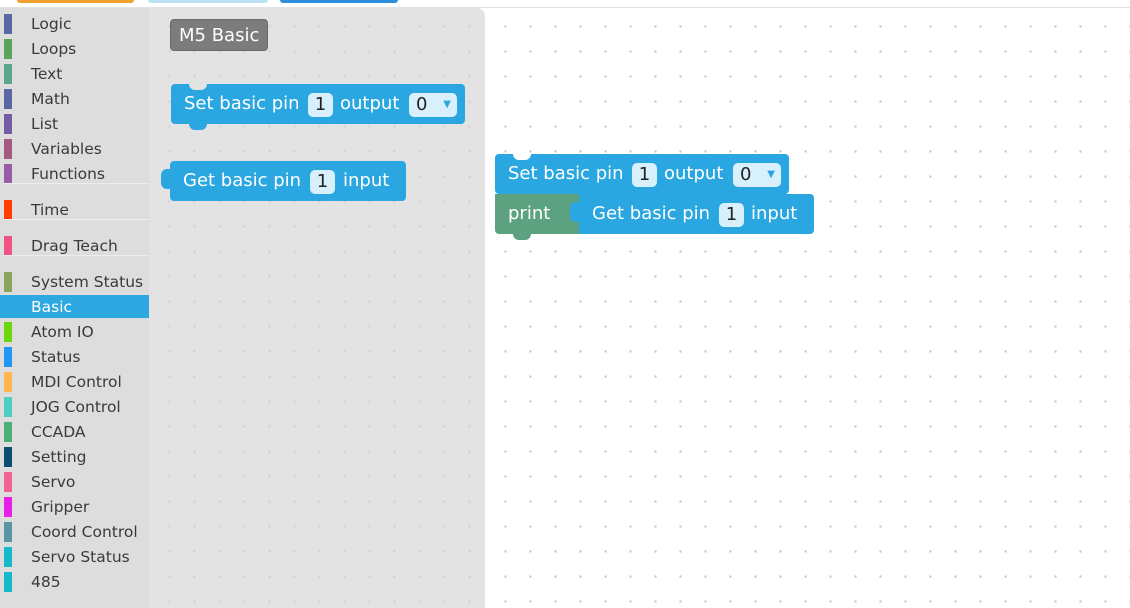  I want to click on category-label: Servo, so click(53, 482).